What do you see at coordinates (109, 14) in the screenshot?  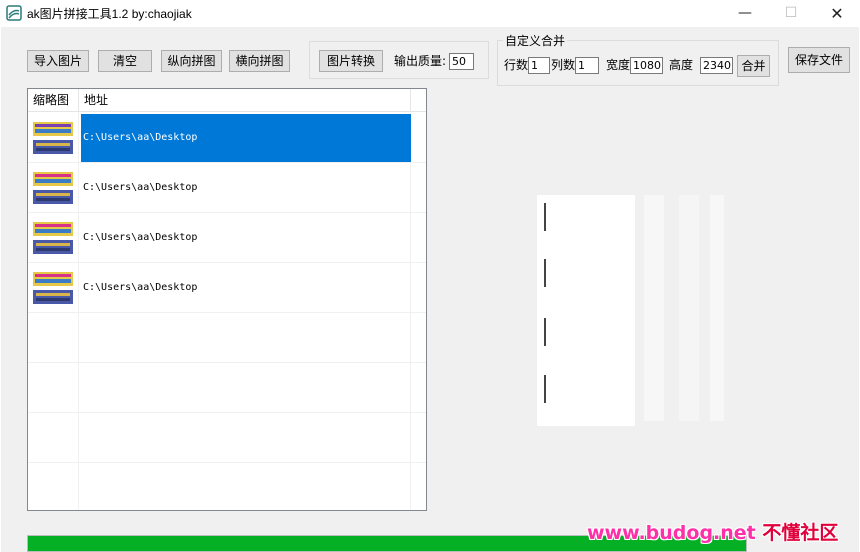 I see `window-title: ak图片拼接工具1.2 by:chaojiak` at bounding box center [109, 14].